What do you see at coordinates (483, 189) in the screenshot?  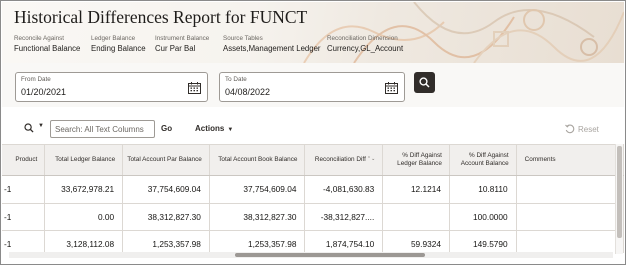 I see `table-cell: 10.8110` at bounding box center [483, 189].